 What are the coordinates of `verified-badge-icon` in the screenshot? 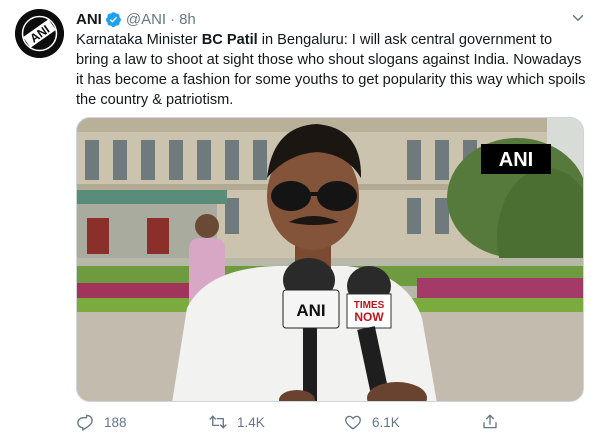 It's located at (113, 19).